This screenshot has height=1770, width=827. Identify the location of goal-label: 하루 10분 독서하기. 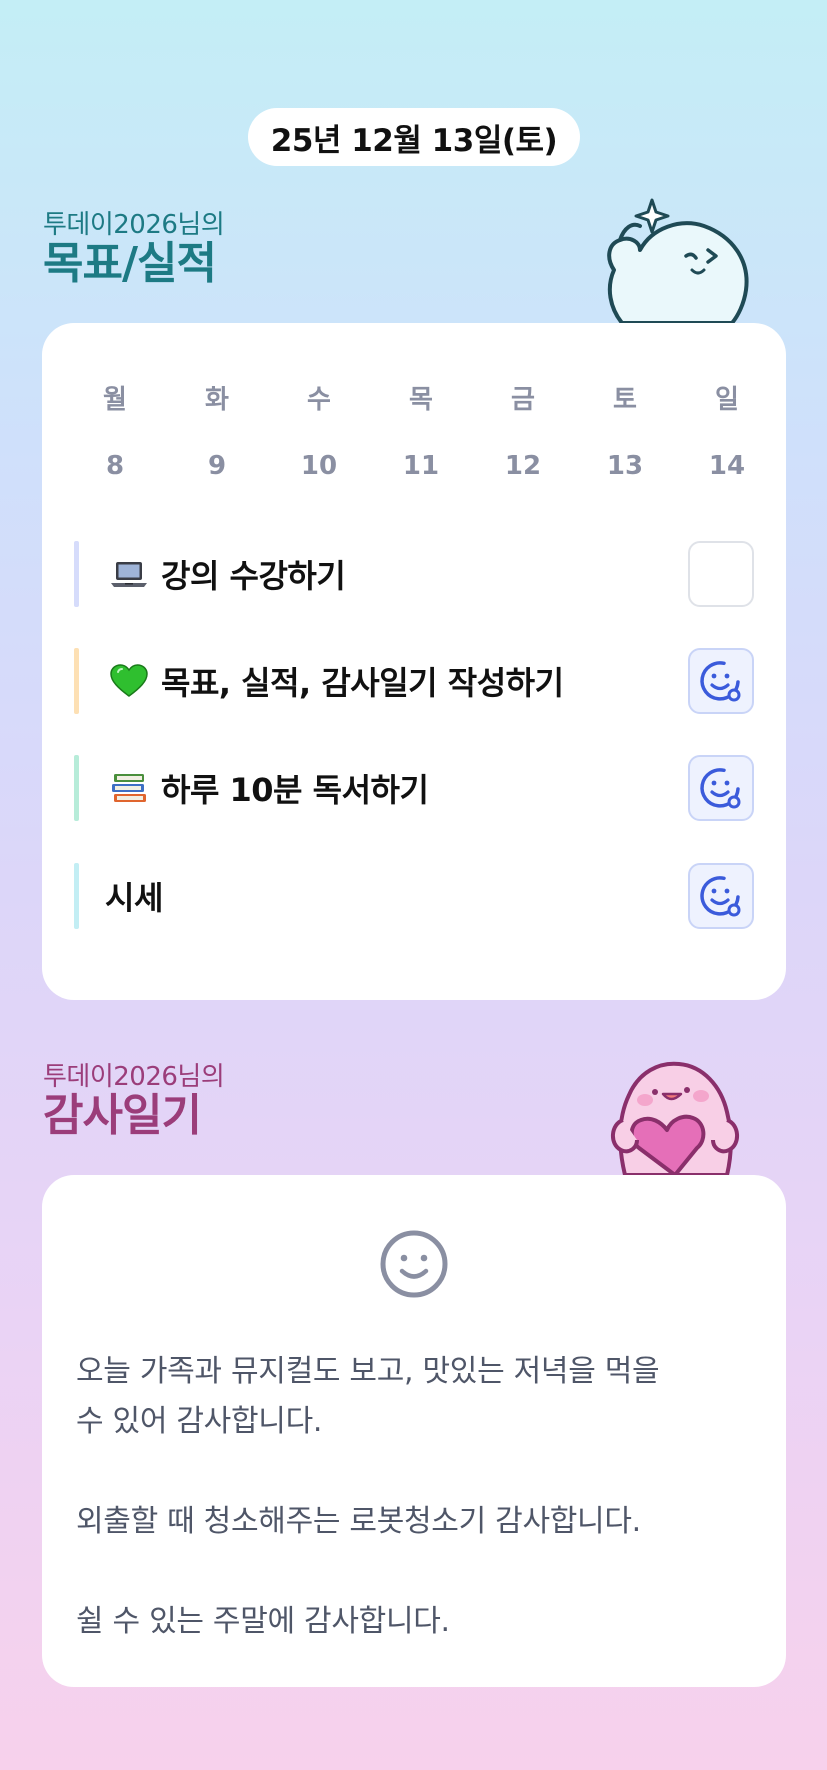
(295, 790).